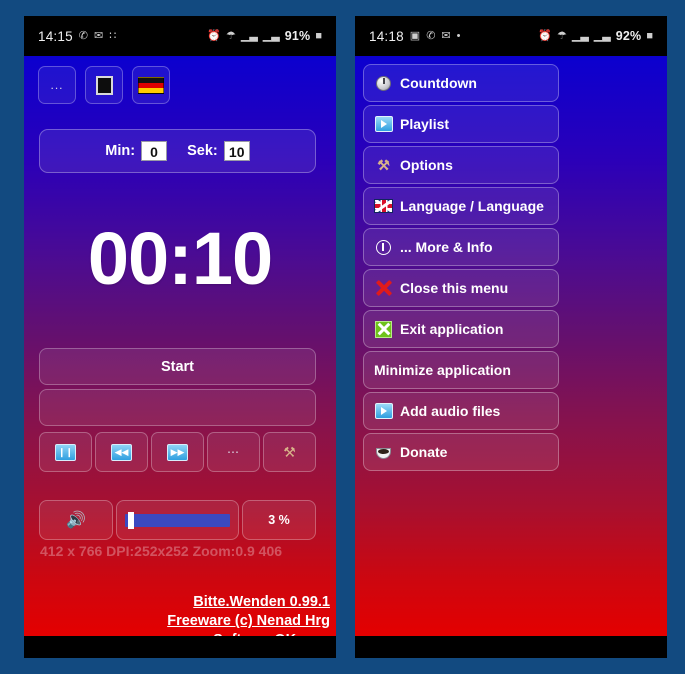 The height and width of the screenshot is (674, 685). I want to click on menu-item-exit-application: Exit application, so click(461, 329).